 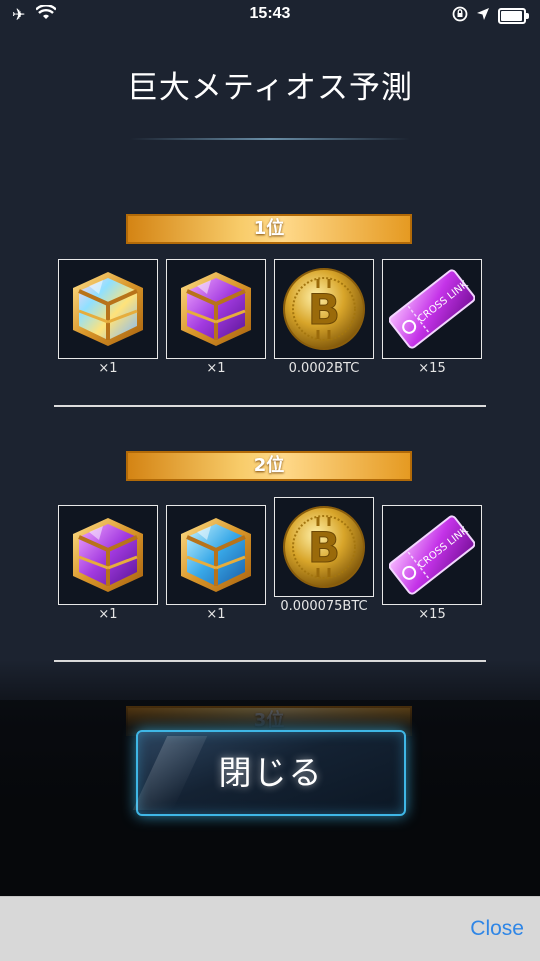 I want to click on location-arrow-icon, so click(x=483, y=15).